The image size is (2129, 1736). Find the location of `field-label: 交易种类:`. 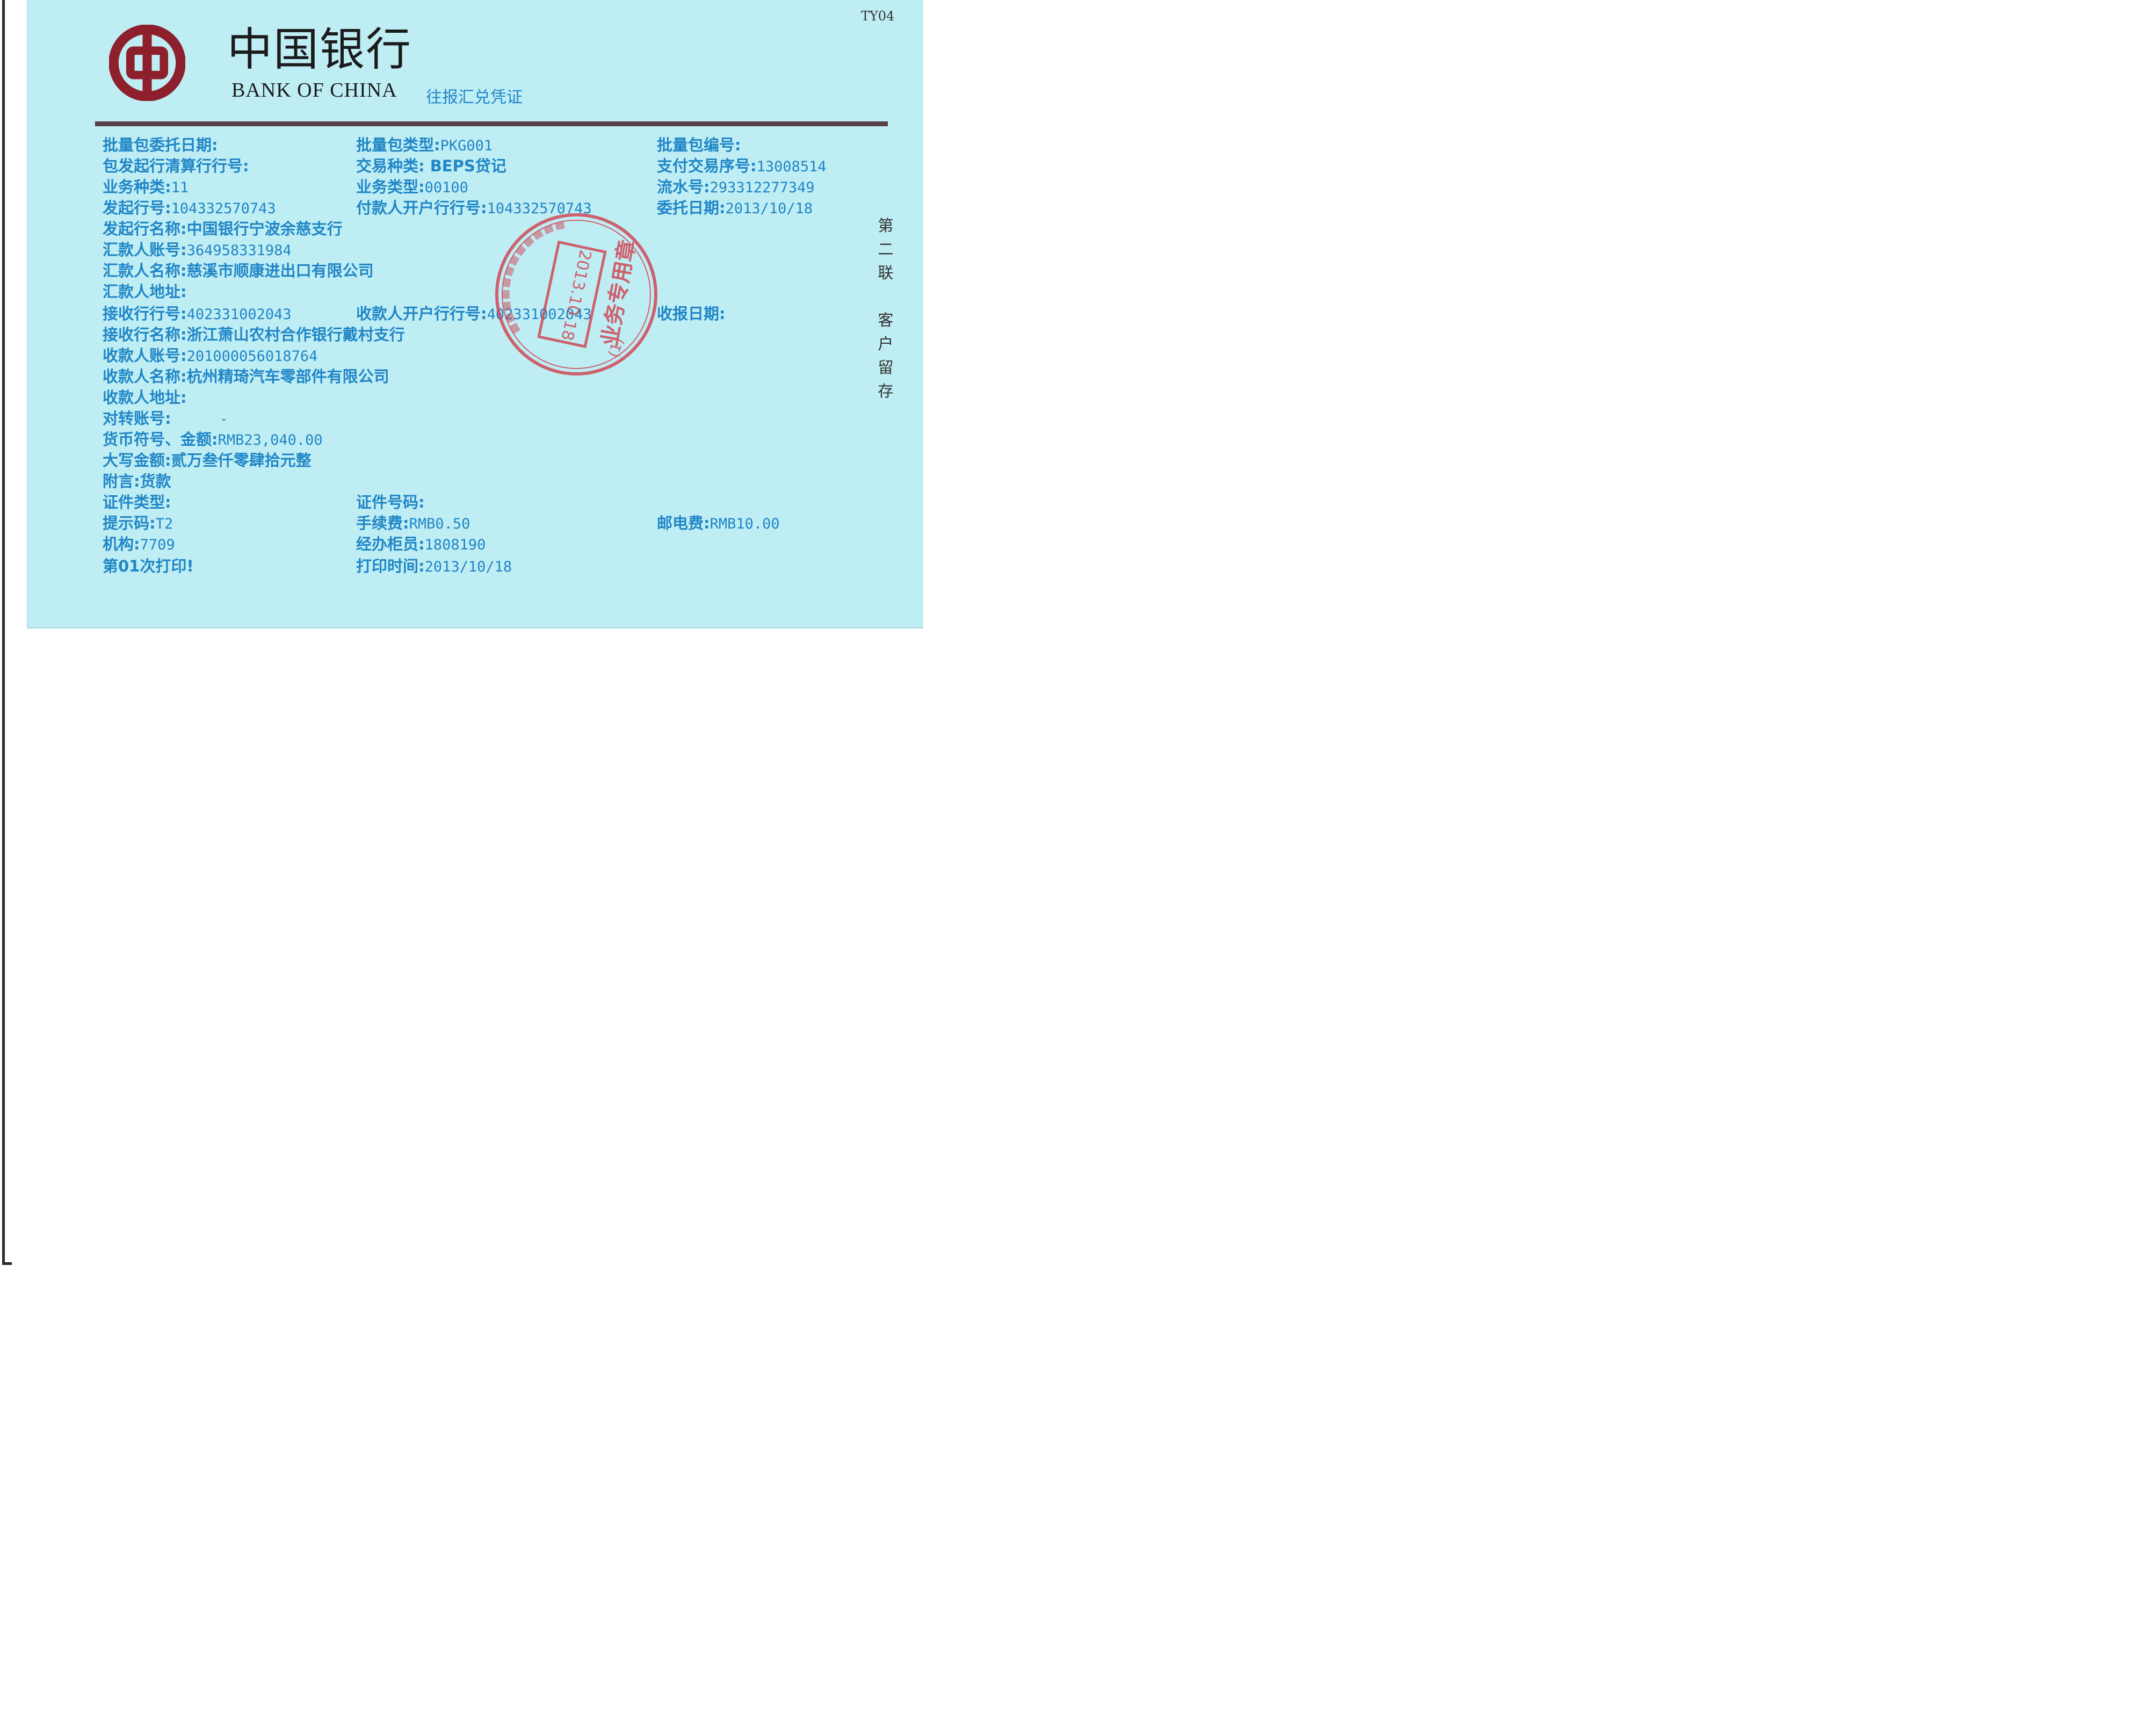

field-label: 交易种类: is located at coordinates (390, 166).